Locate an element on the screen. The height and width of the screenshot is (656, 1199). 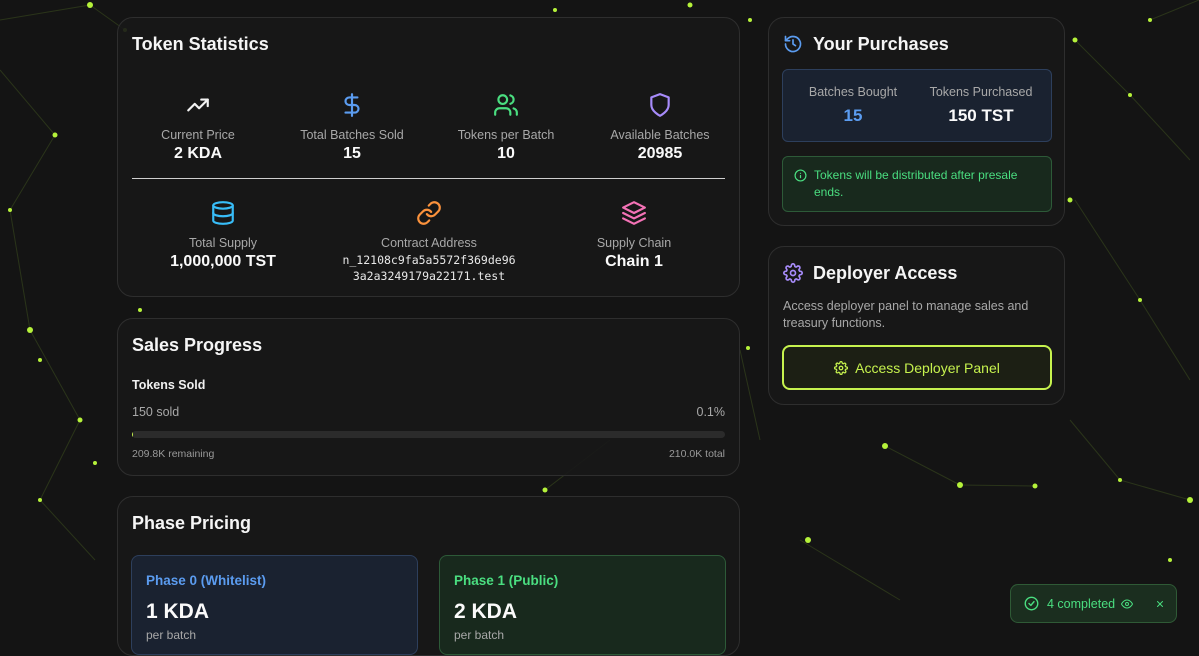
stat-total-supply: Total Supply 1,000,000 TST is located at coordinates (223, 234).